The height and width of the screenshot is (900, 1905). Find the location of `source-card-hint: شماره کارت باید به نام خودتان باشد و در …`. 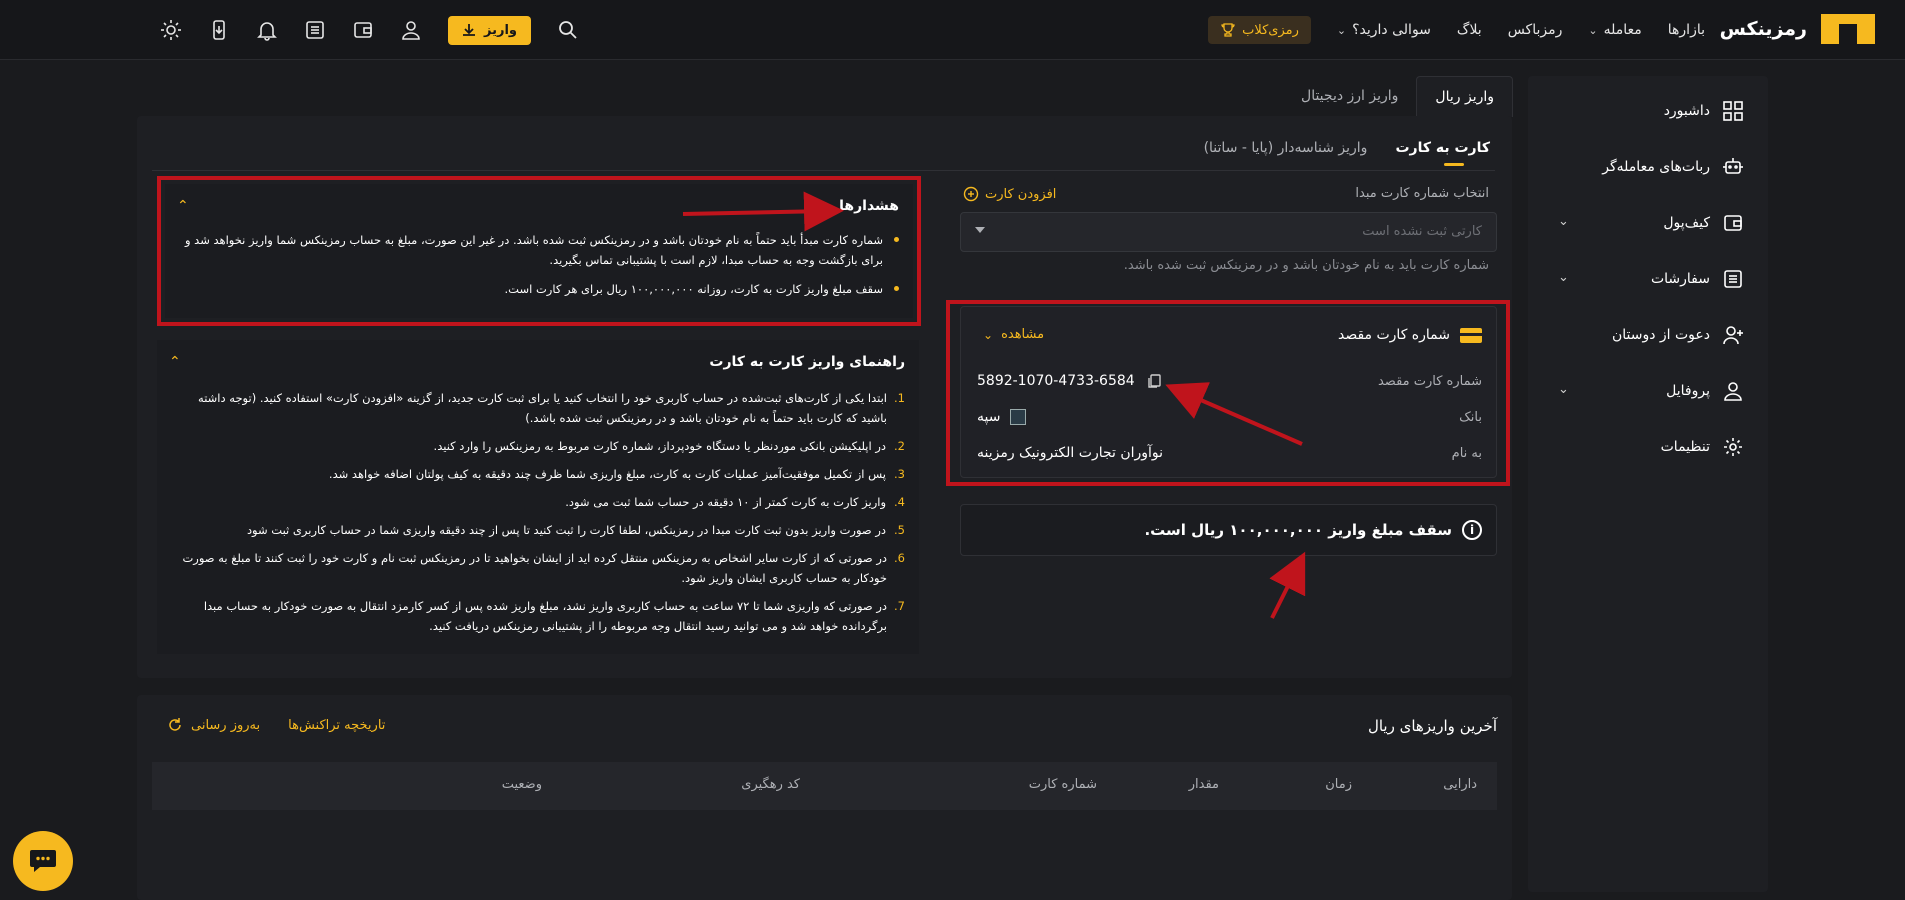

source-card-hint: شماره کارت باید به نام خودتان باشد و در … is located at coordinates (1306, 265).